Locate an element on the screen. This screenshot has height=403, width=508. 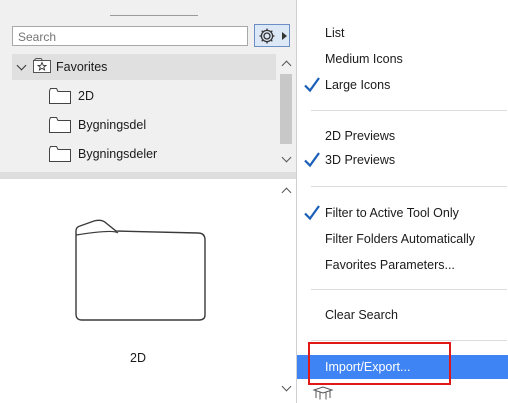
menu-item-label: Large Icons is located at coordinates (358, 85).